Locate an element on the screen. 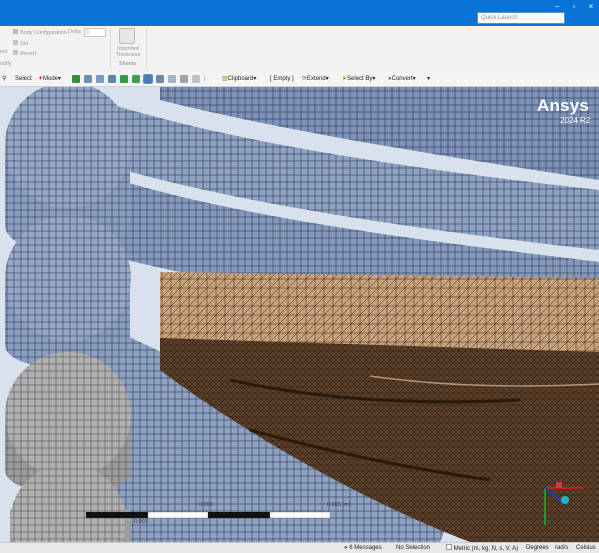 The height and width of the screenshot is (553, 599). body-config-icon is located at coordinates (15, 31).